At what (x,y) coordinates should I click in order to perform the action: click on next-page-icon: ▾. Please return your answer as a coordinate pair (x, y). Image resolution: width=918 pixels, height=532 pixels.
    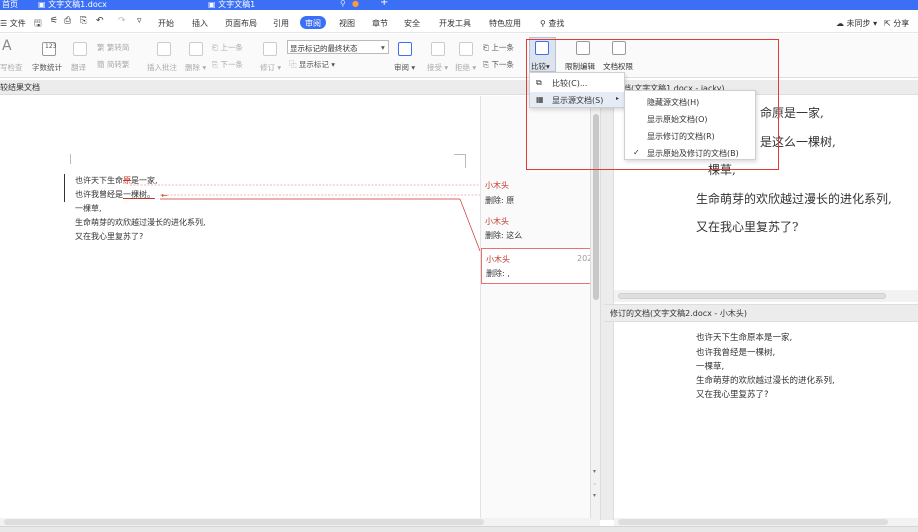
    Looking at the image, I should click on (594, 495).